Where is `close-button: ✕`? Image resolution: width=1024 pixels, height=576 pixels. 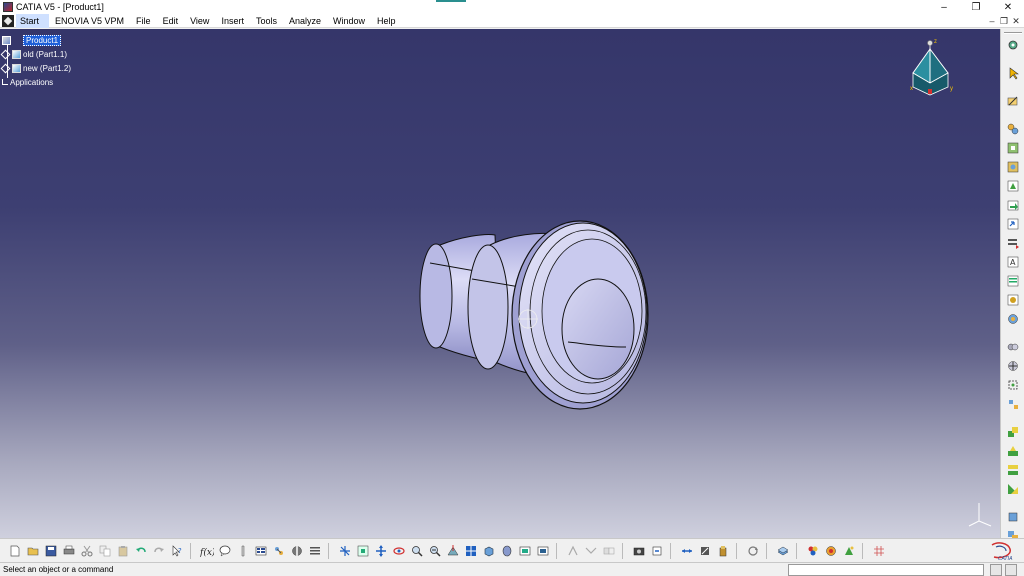
close-button: ✕ is located at coordinates (1008, 7).